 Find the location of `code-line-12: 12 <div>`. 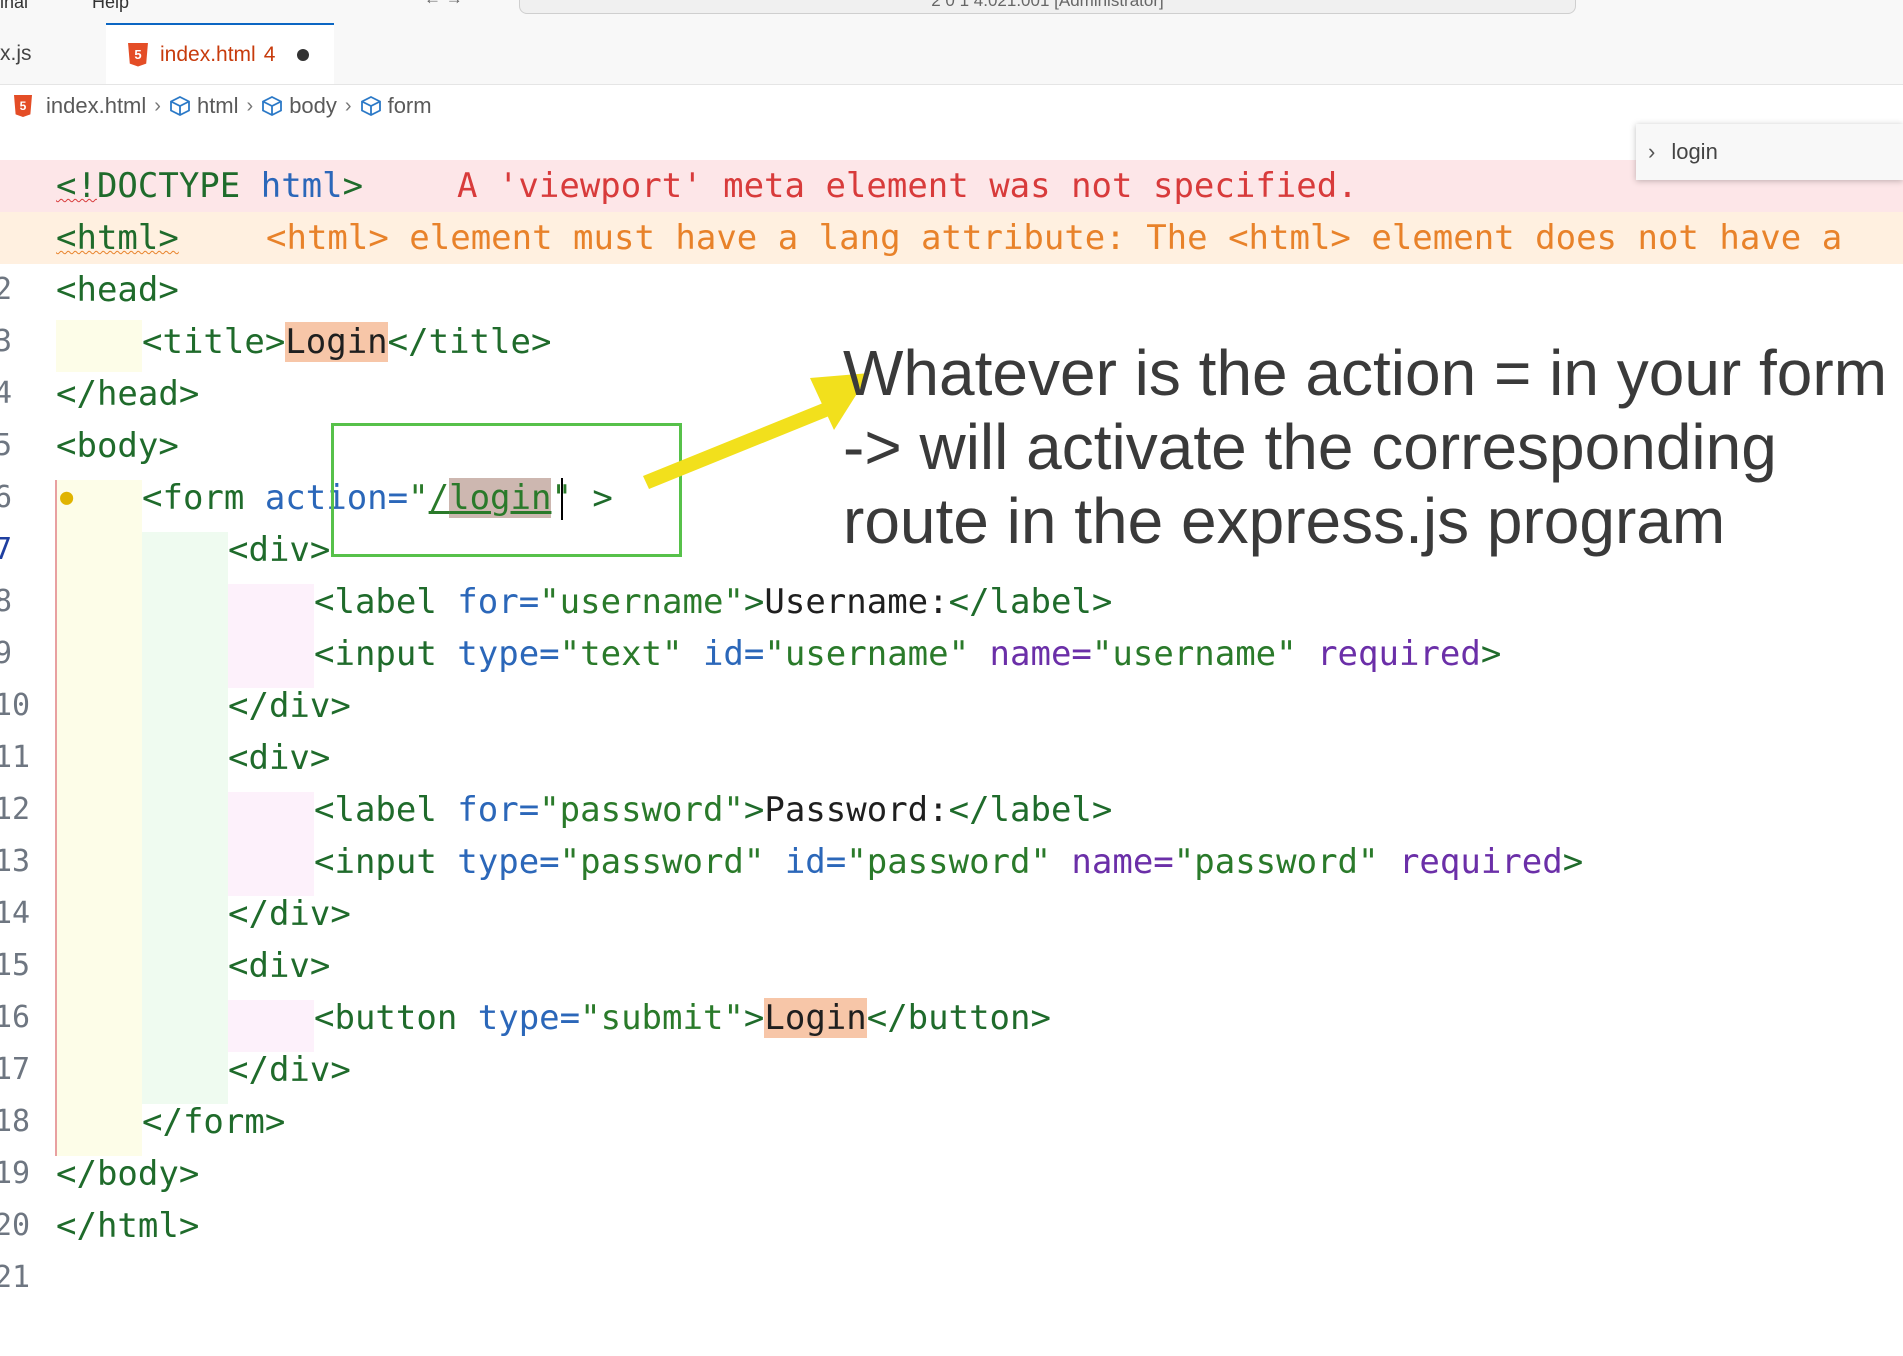

code-line-12: 12 <div> is located at coordinates (951, 779).